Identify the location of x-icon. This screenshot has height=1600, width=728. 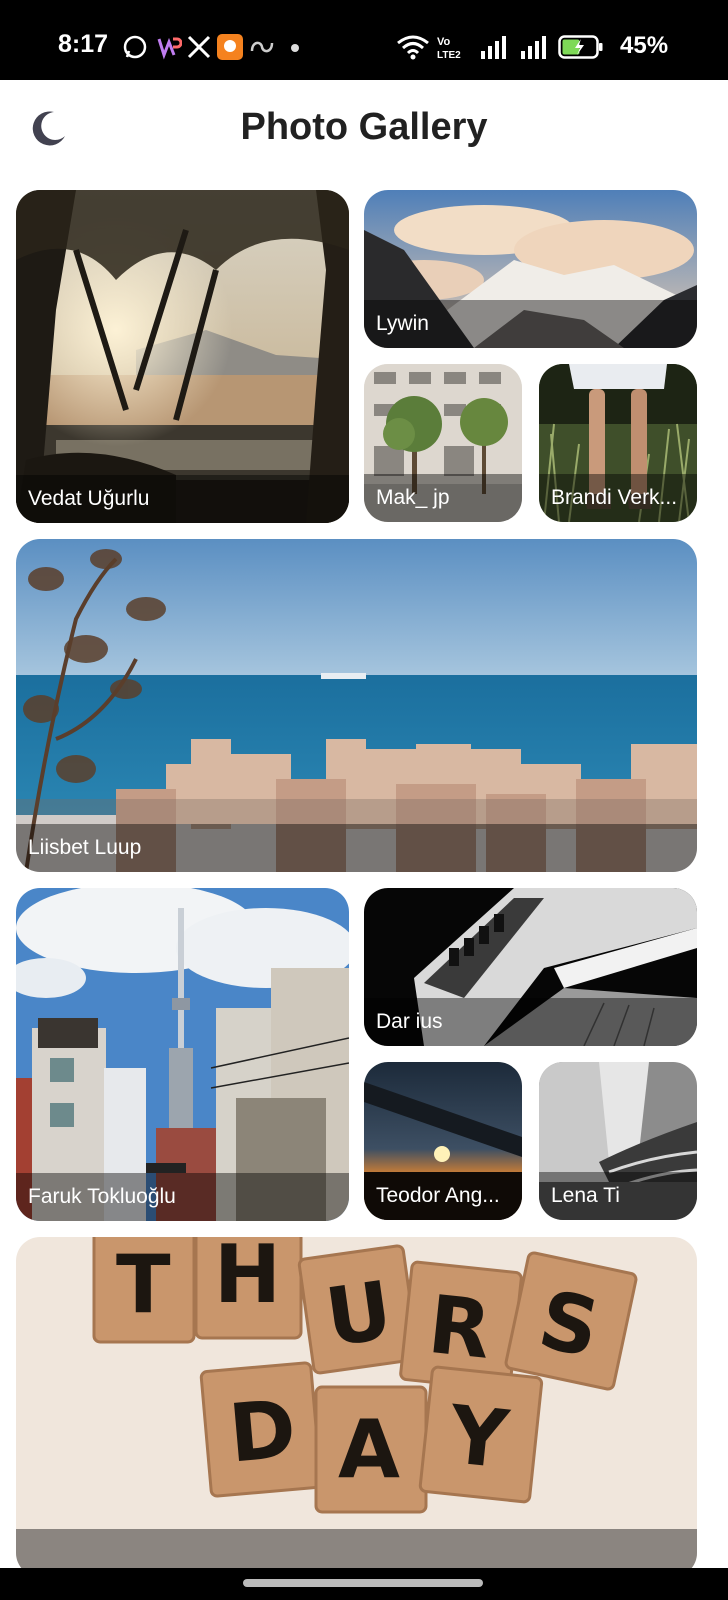
(199, 47).